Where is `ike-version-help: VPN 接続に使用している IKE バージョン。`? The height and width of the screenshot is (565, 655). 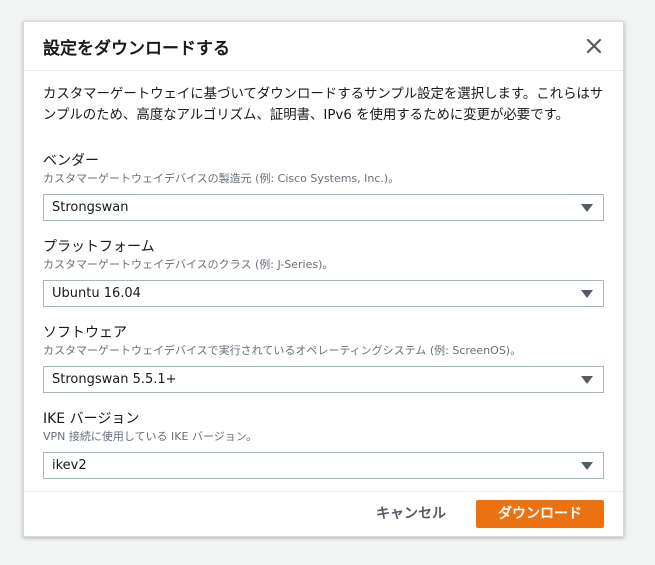
ike-version-help: VPN 接続に使用している IKE バージョン。 is located at coordinates (150, 436).